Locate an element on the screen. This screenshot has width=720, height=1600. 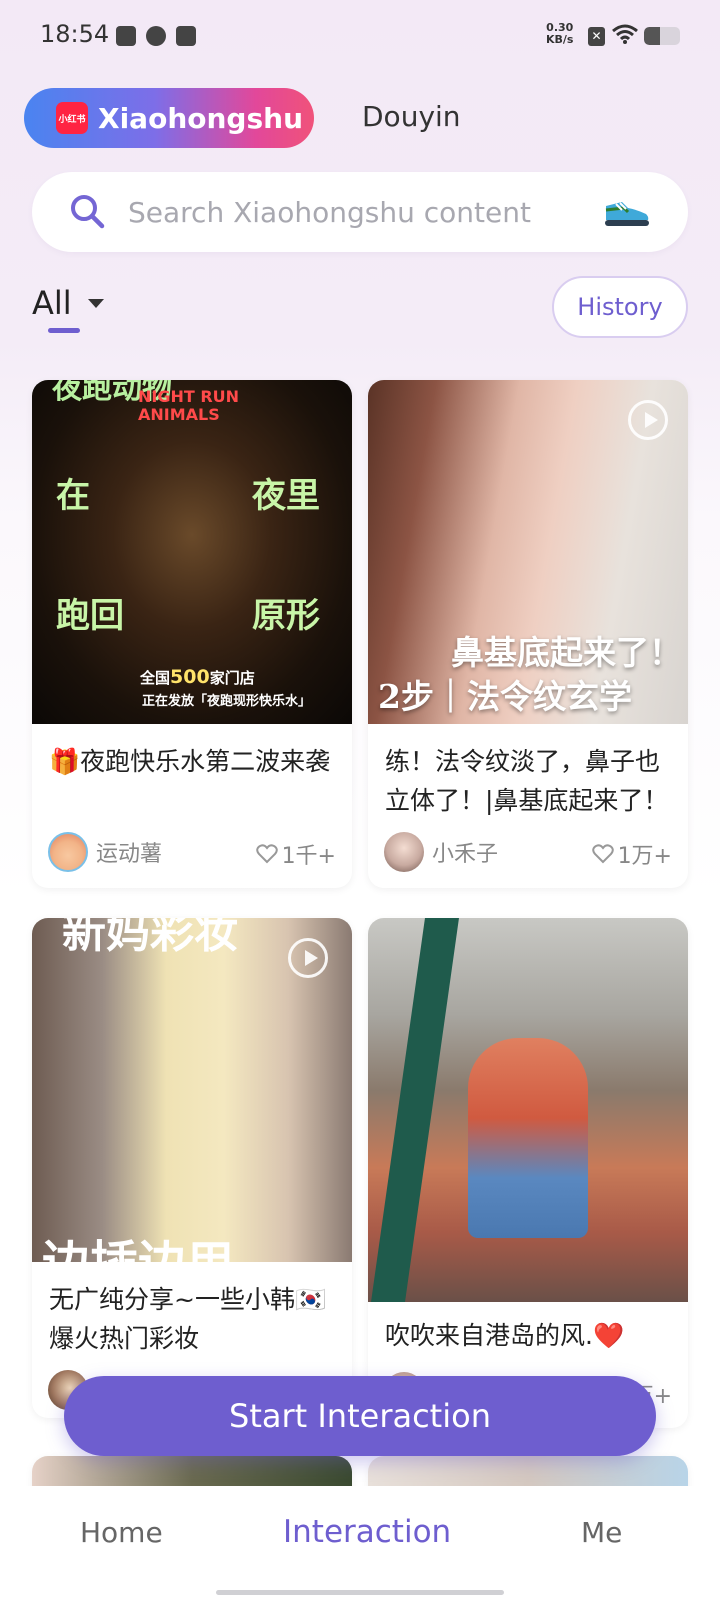
card-image: 新妈彩妆 边插边用 is located at coordinates (192, 1090).